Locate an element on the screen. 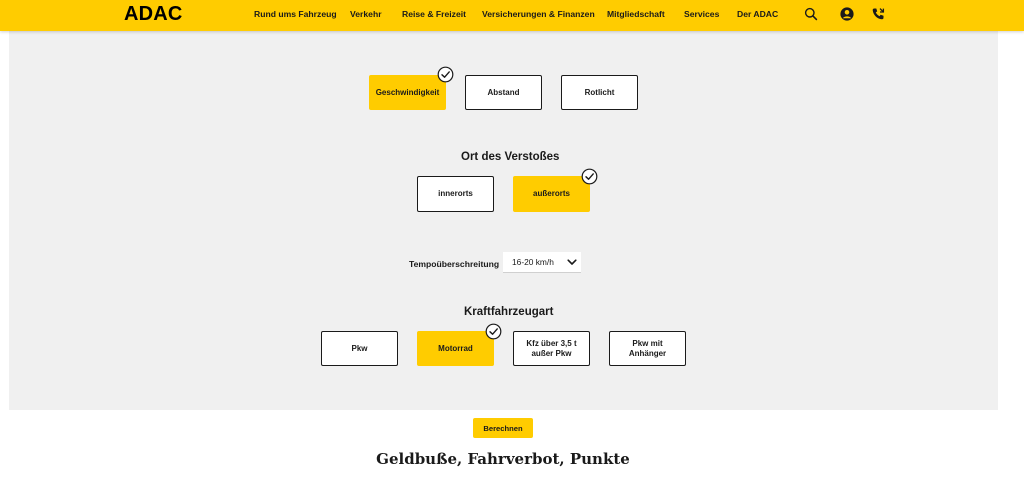 The image size is (1024, 489). search-icon is located at coordinates (811, 14).